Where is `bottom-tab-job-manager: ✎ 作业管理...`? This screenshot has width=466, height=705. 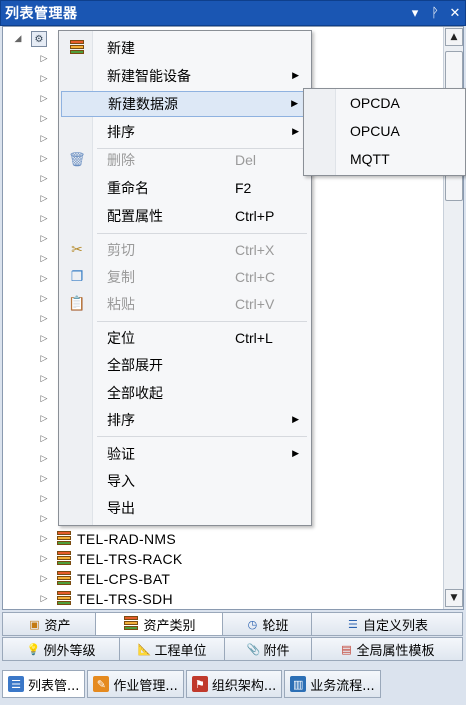
bottom-tab-job-manager: ✎ 作业管理... is located at coordinates (135, 684).